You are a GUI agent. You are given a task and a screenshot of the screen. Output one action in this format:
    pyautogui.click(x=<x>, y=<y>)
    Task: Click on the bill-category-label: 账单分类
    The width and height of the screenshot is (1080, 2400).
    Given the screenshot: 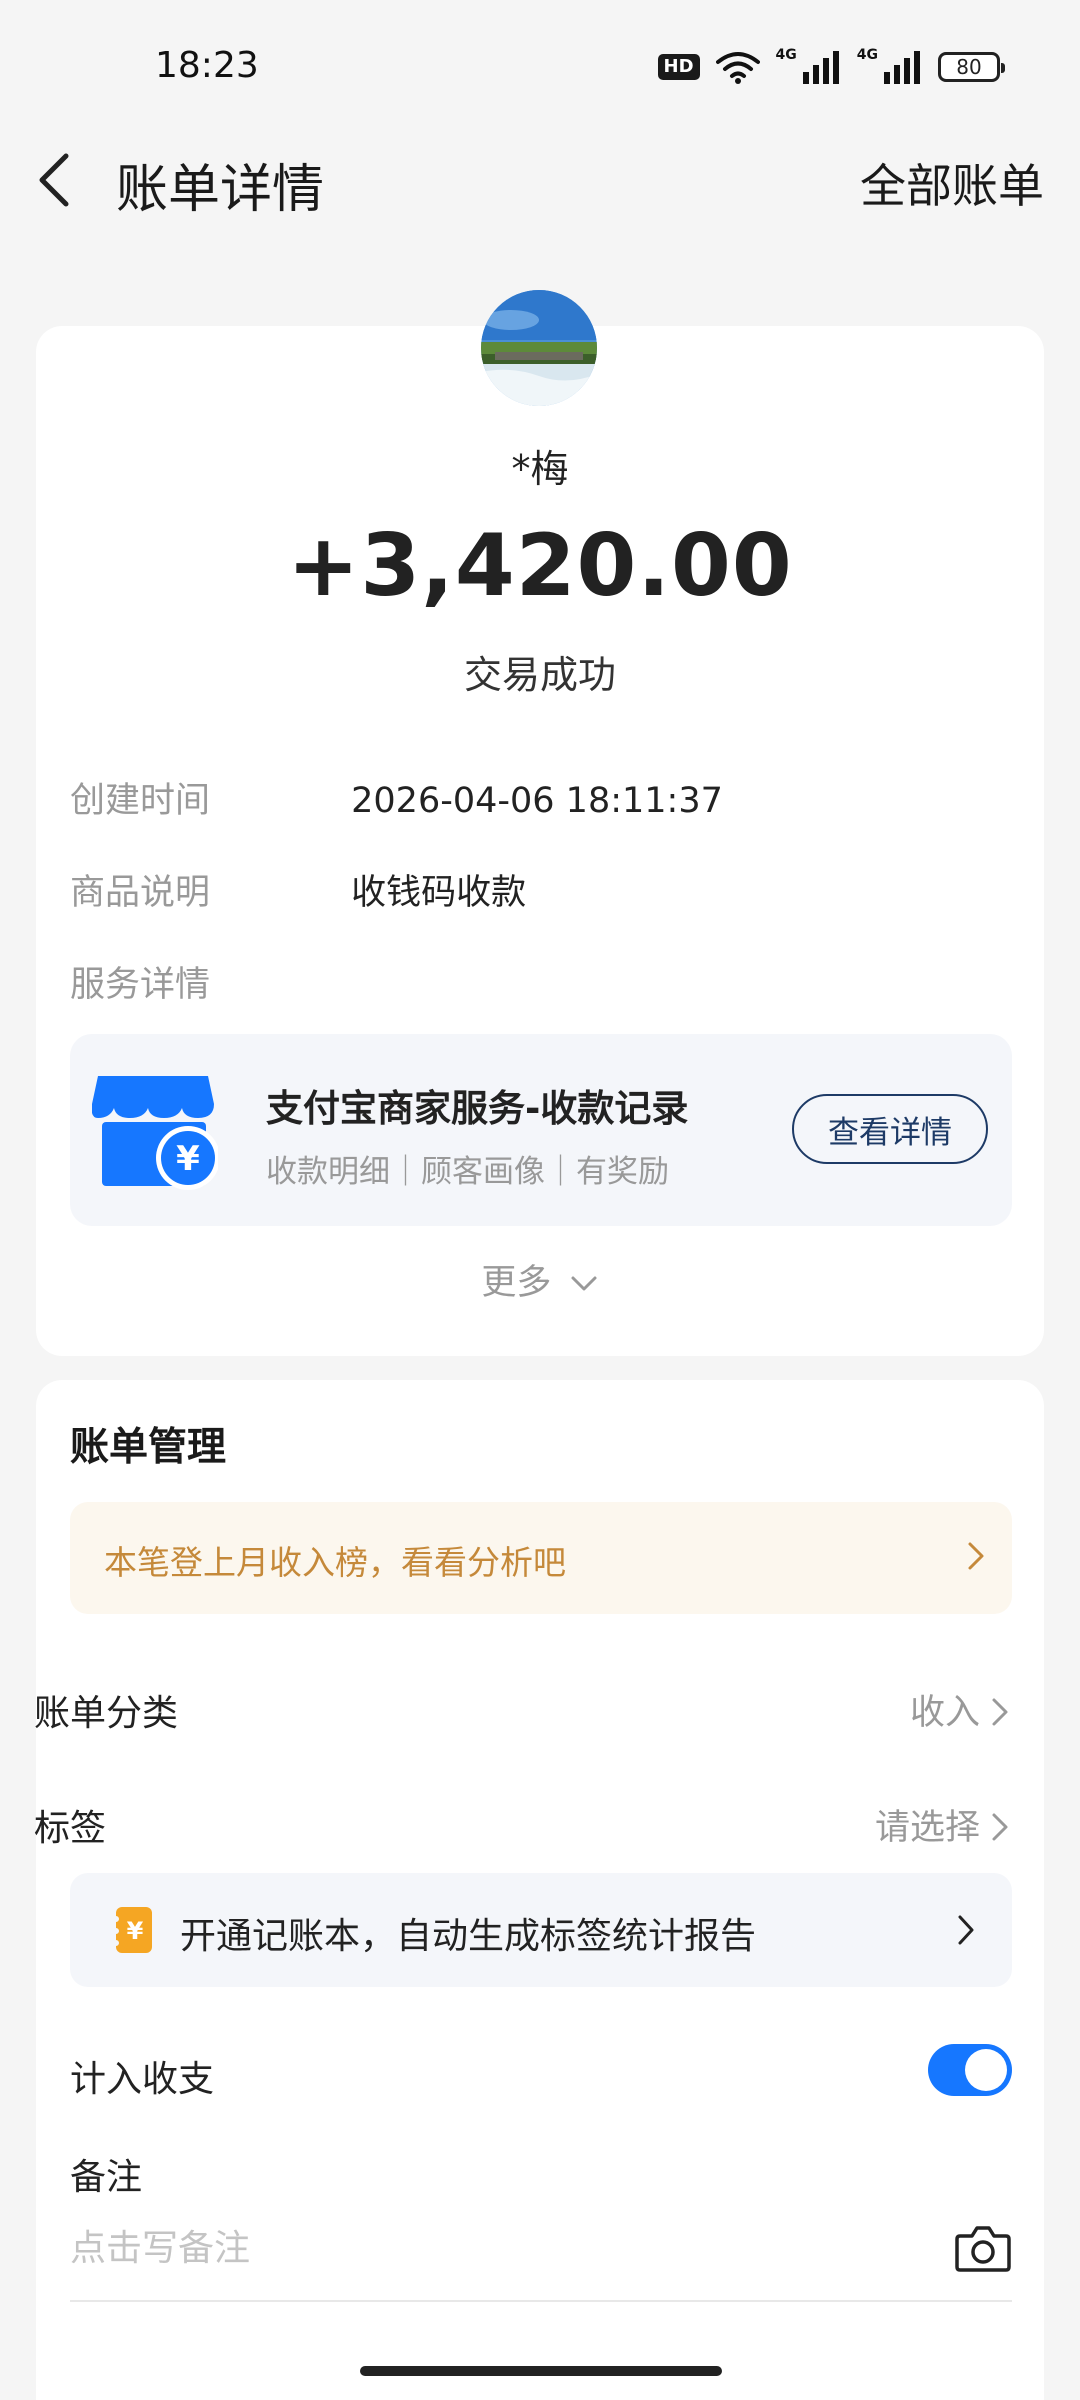 What is the action you would take?
    pyautogui.click(x=106, y=1713)
    